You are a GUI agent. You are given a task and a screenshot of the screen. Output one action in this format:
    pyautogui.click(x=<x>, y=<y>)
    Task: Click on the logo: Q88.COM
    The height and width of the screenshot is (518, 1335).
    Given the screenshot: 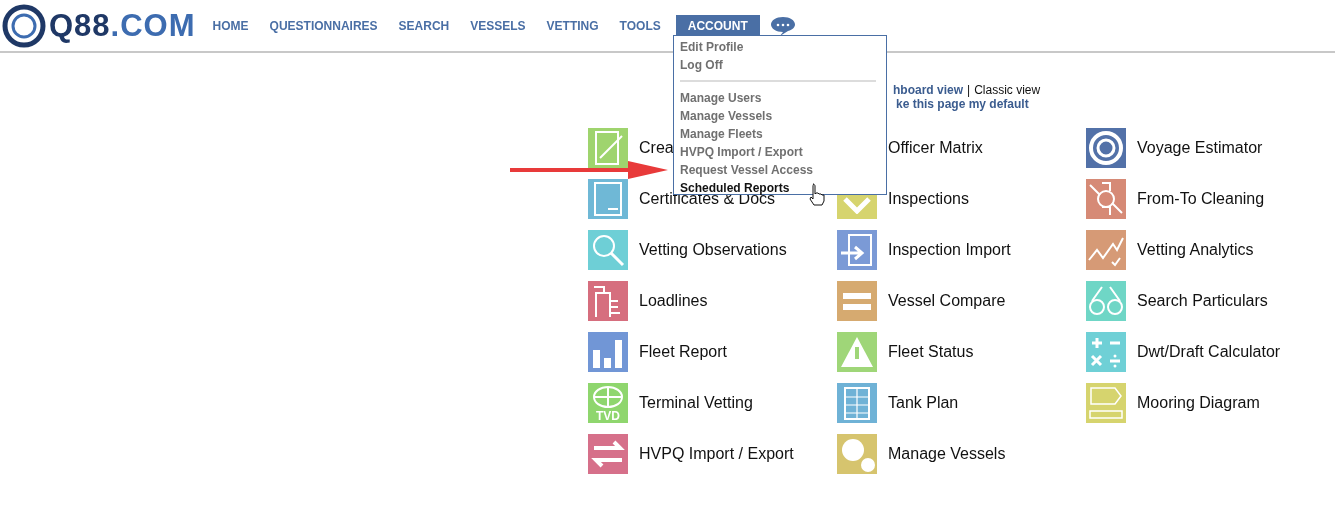 What is the action you would take?
    pyautogui.click(x=99, y=25)
    